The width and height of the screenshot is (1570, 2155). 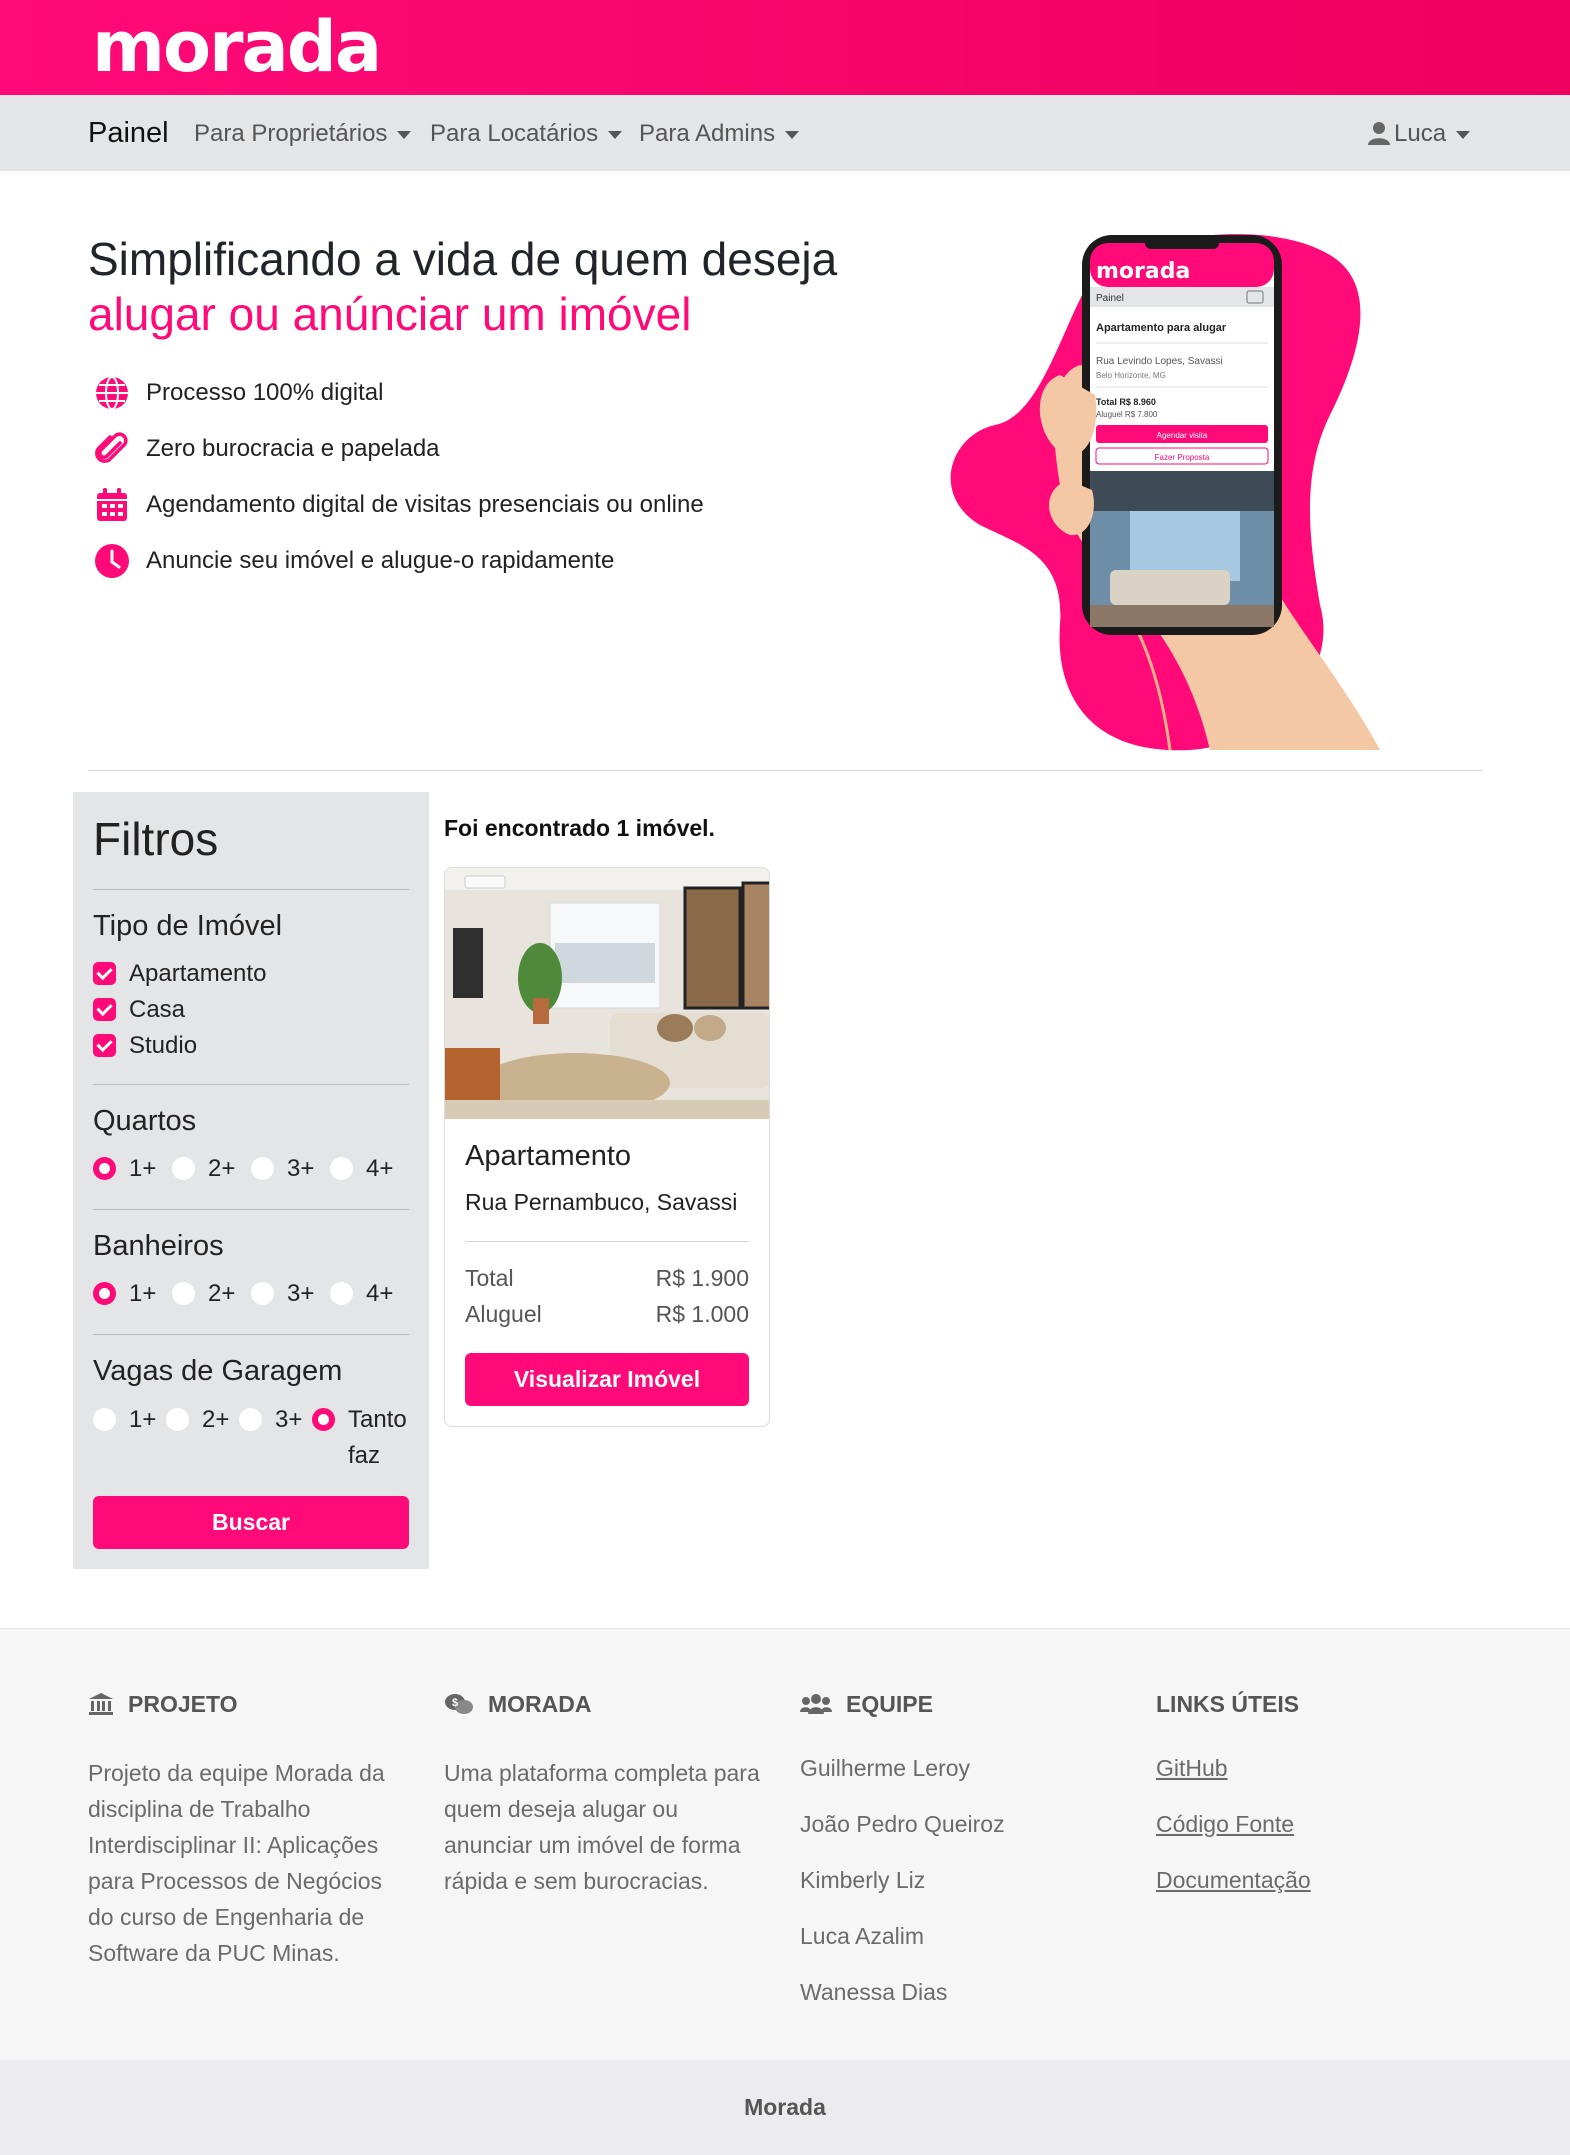 I want to click on link-item: Código Fonte, so click(x=1316, y=1839).